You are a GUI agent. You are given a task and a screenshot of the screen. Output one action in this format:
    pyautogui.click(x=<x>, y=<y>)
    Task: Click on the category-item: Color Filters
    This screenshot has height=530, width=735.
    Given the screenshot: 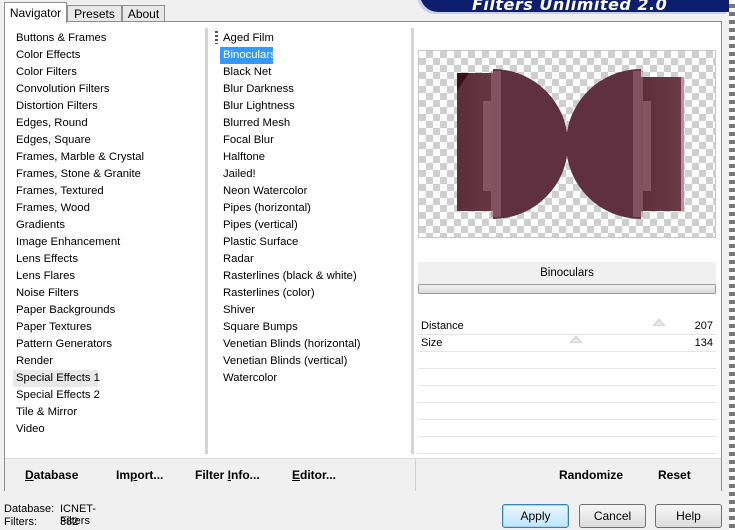 What is the action you would take?
    pyautogui.click(x=78, y=72)
    